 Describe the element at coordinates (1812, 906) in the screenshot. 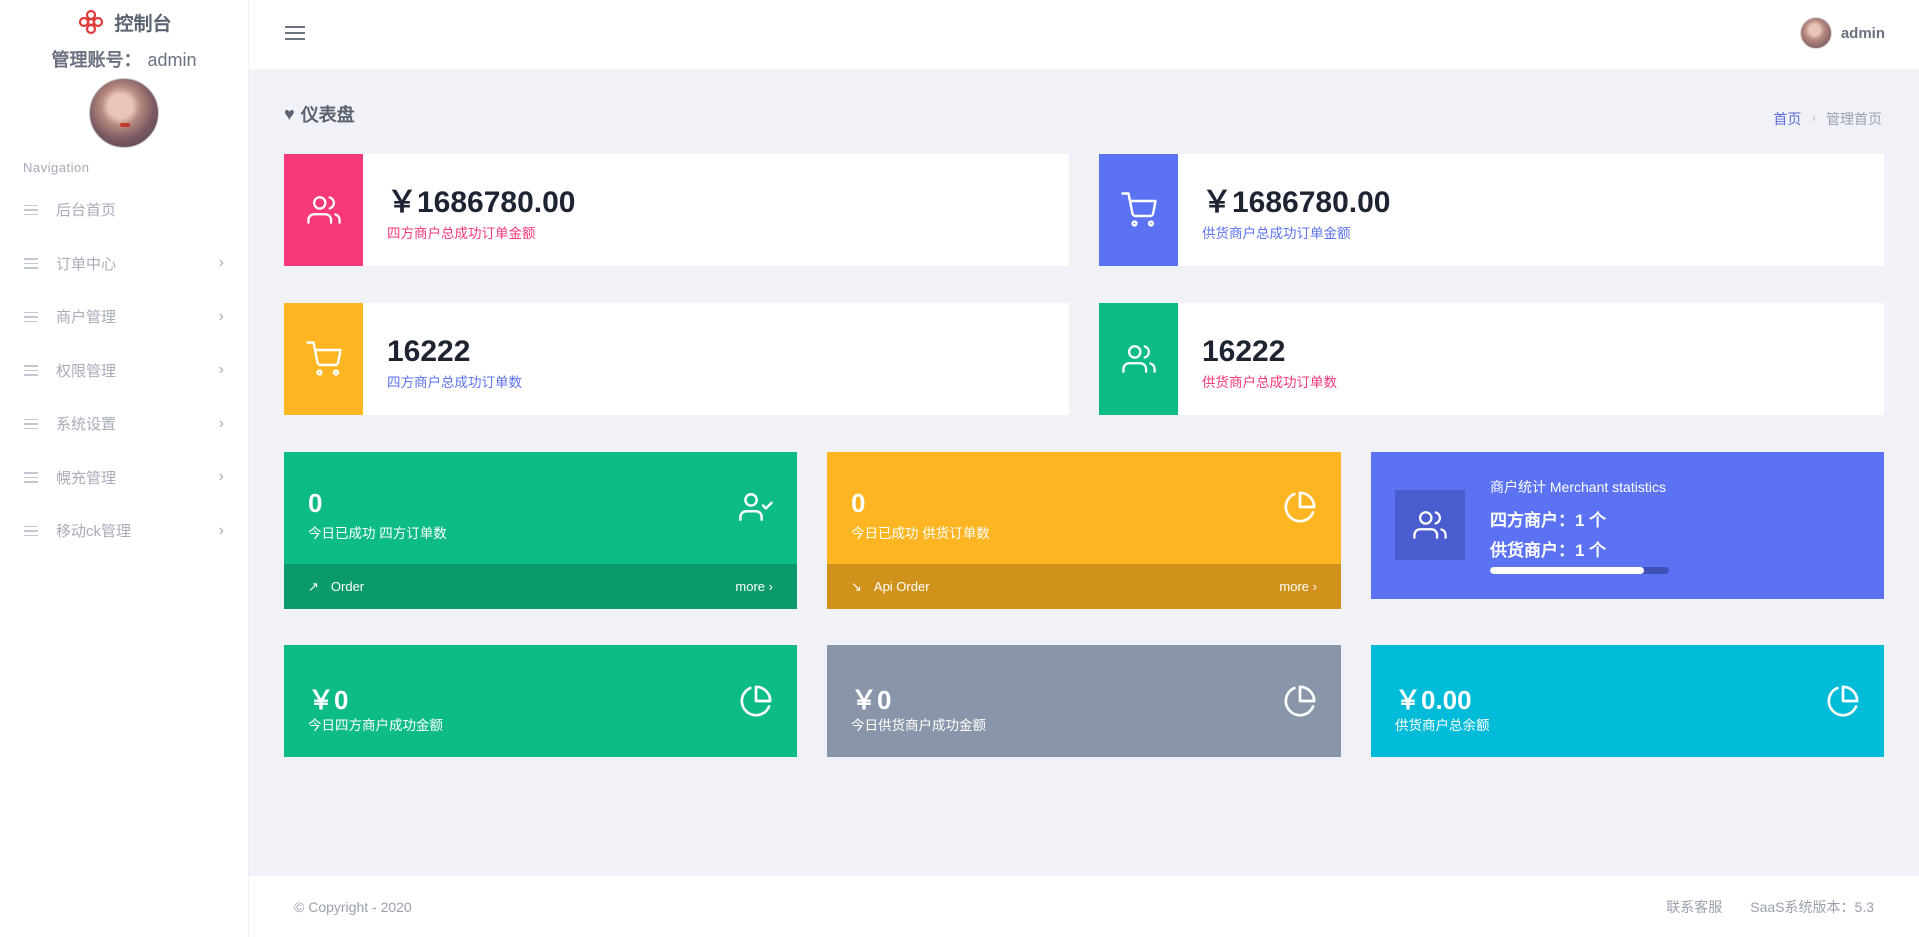

I see `version-info: SaaS系统版本：5.3` at that location.